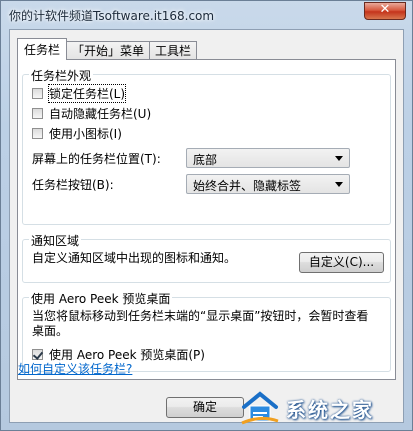 Image resolution: width=413 pixels, height=431 pixels. What do you see at coordinates (96, 159) in the screenshot?
I see `position-label: 屏幕上的任务栏位置(T):` at bounding box center [96, 159].